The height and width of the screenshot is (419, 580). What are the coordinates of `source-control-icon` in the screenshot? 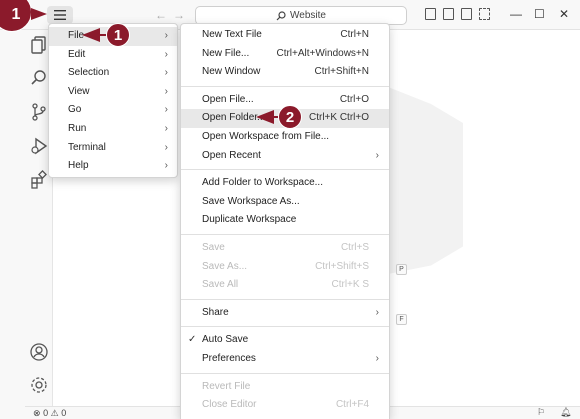 It's located at (39, 112).